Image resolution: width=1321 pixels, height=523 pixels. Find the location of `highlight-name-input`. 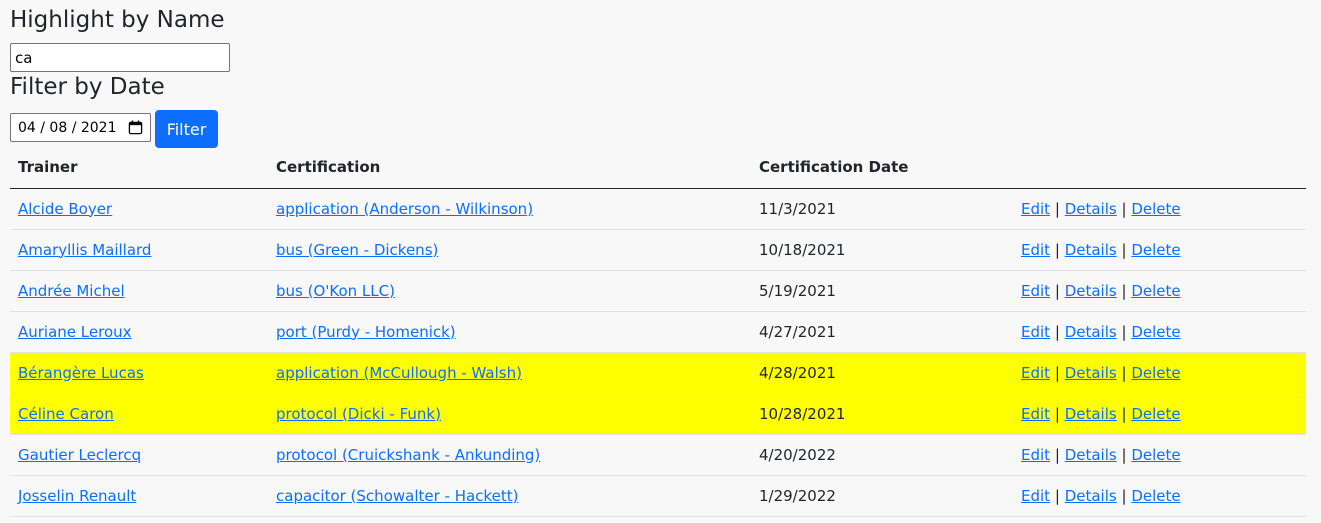

highlight-name-input is located at coordinates (120, 57).